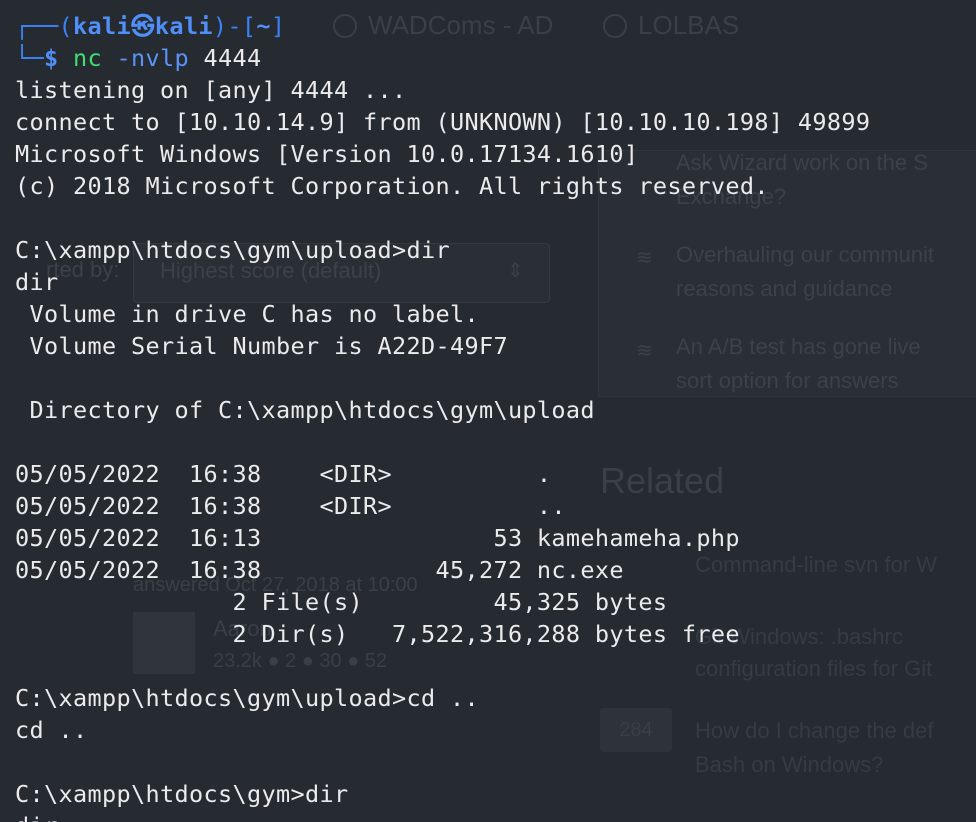 This screenshot has height=822, width=976. I want to click on prompt-header: ┌──(kali㉿kali)-[~], so click(150, 26).